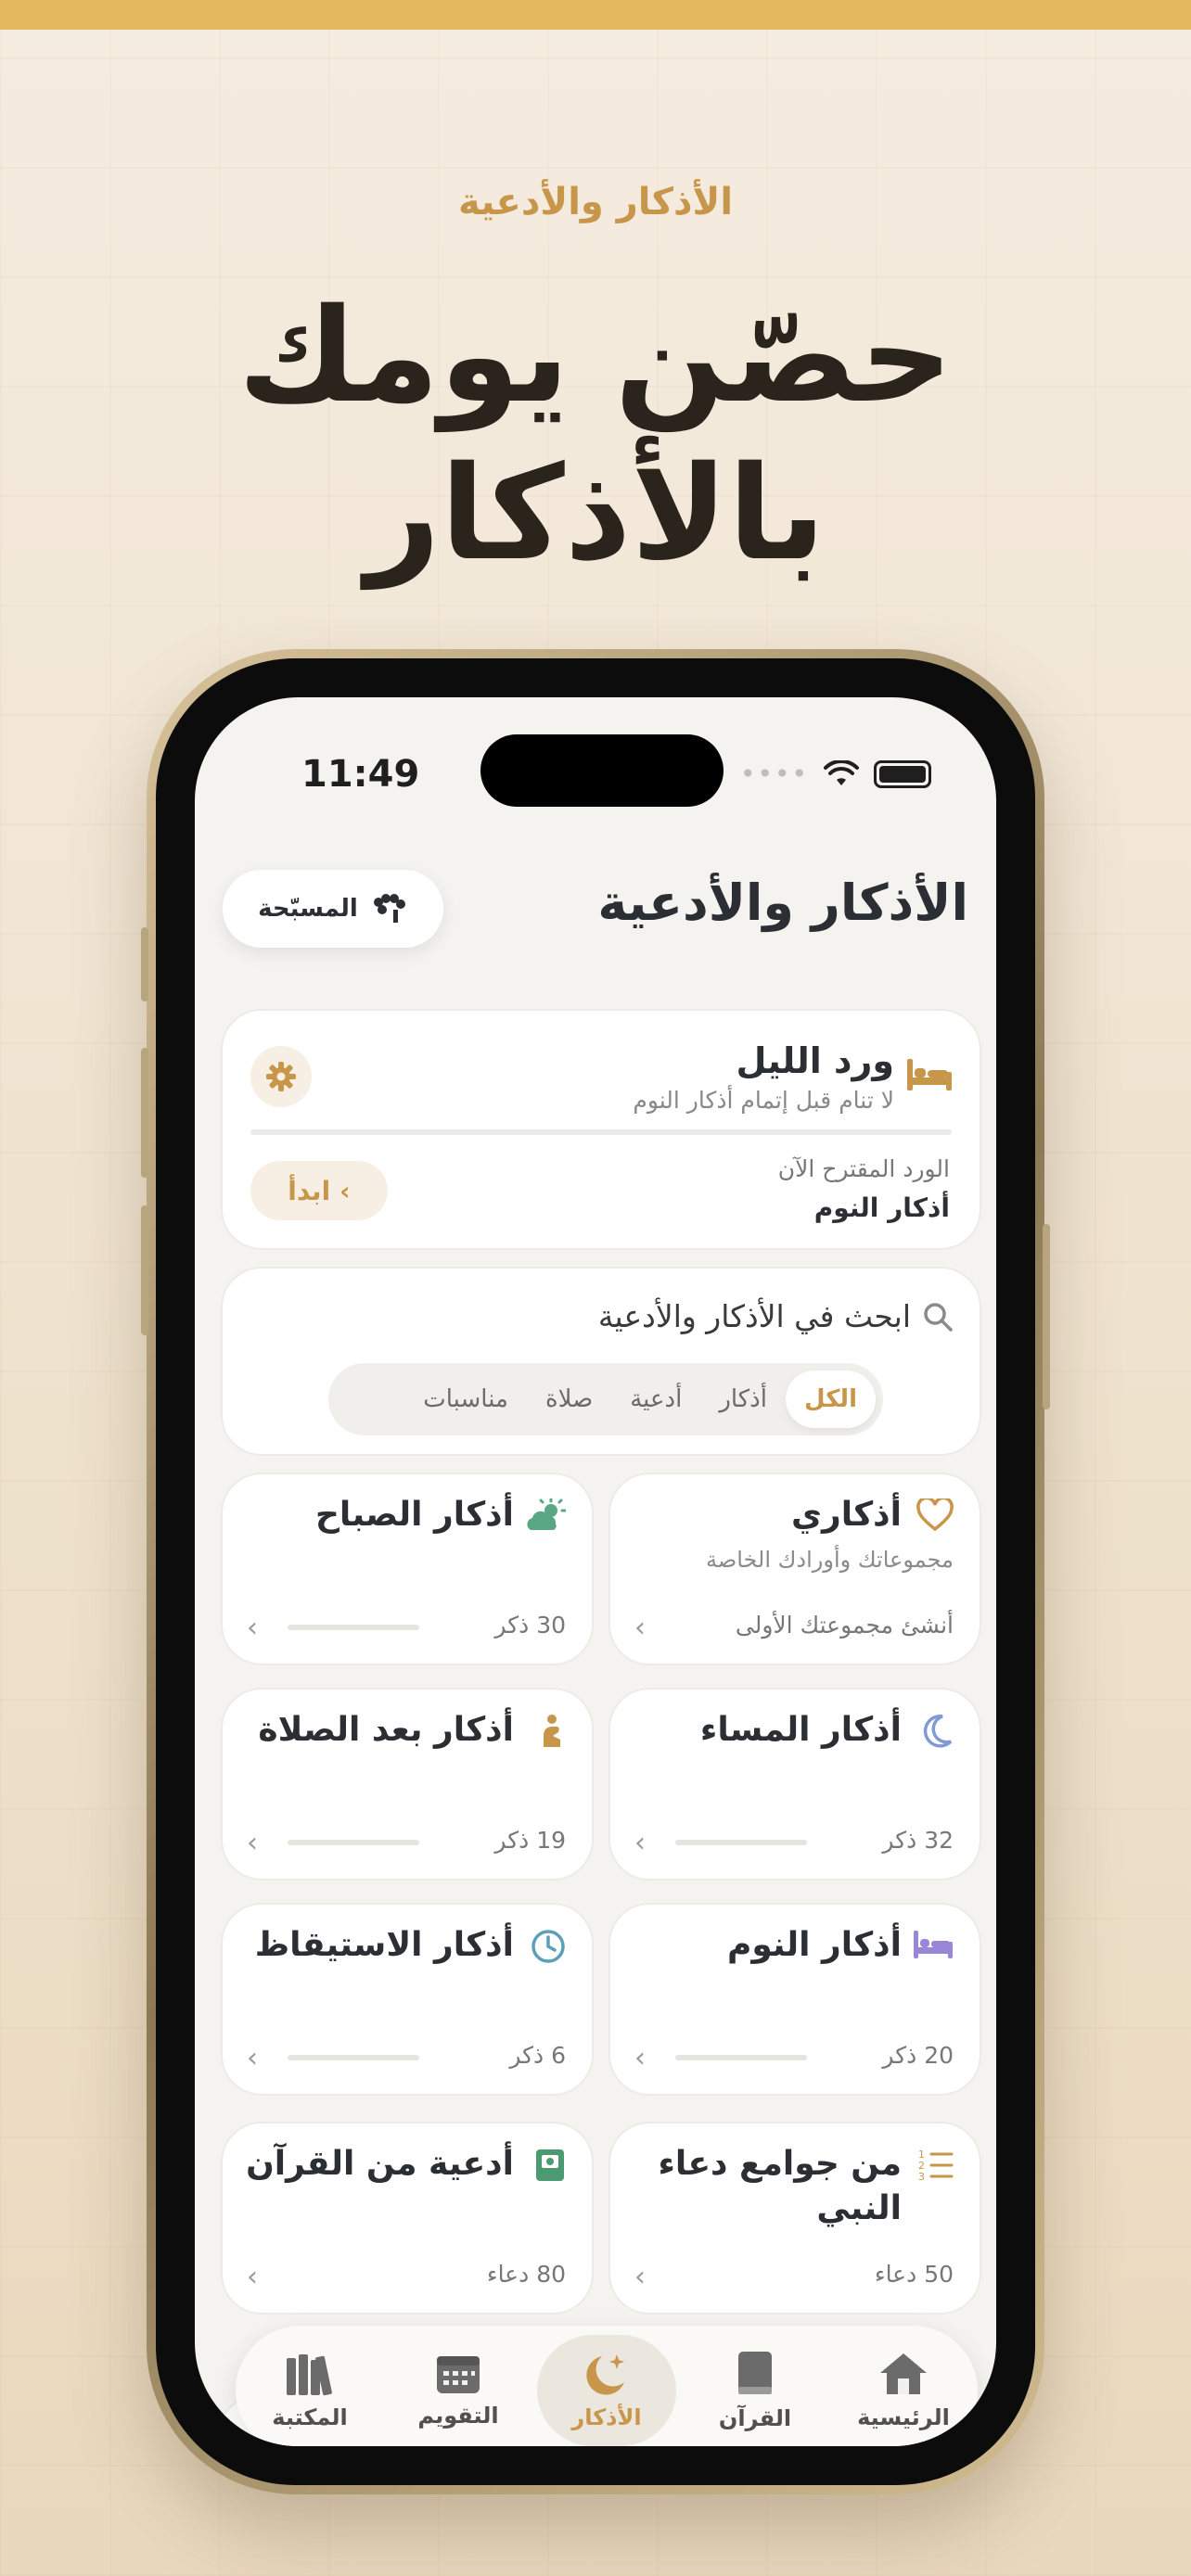  I want to click on start-button: ابدأ ‹, so click(319, 1190).